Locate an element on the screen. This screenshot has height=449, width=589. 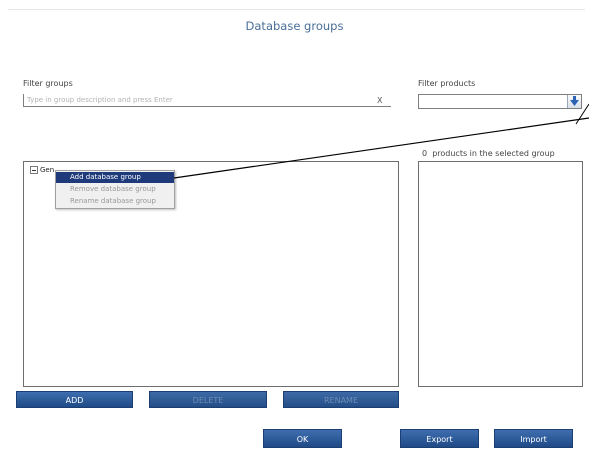
tree-node-label: Gen is located at coordinates (47, 170).